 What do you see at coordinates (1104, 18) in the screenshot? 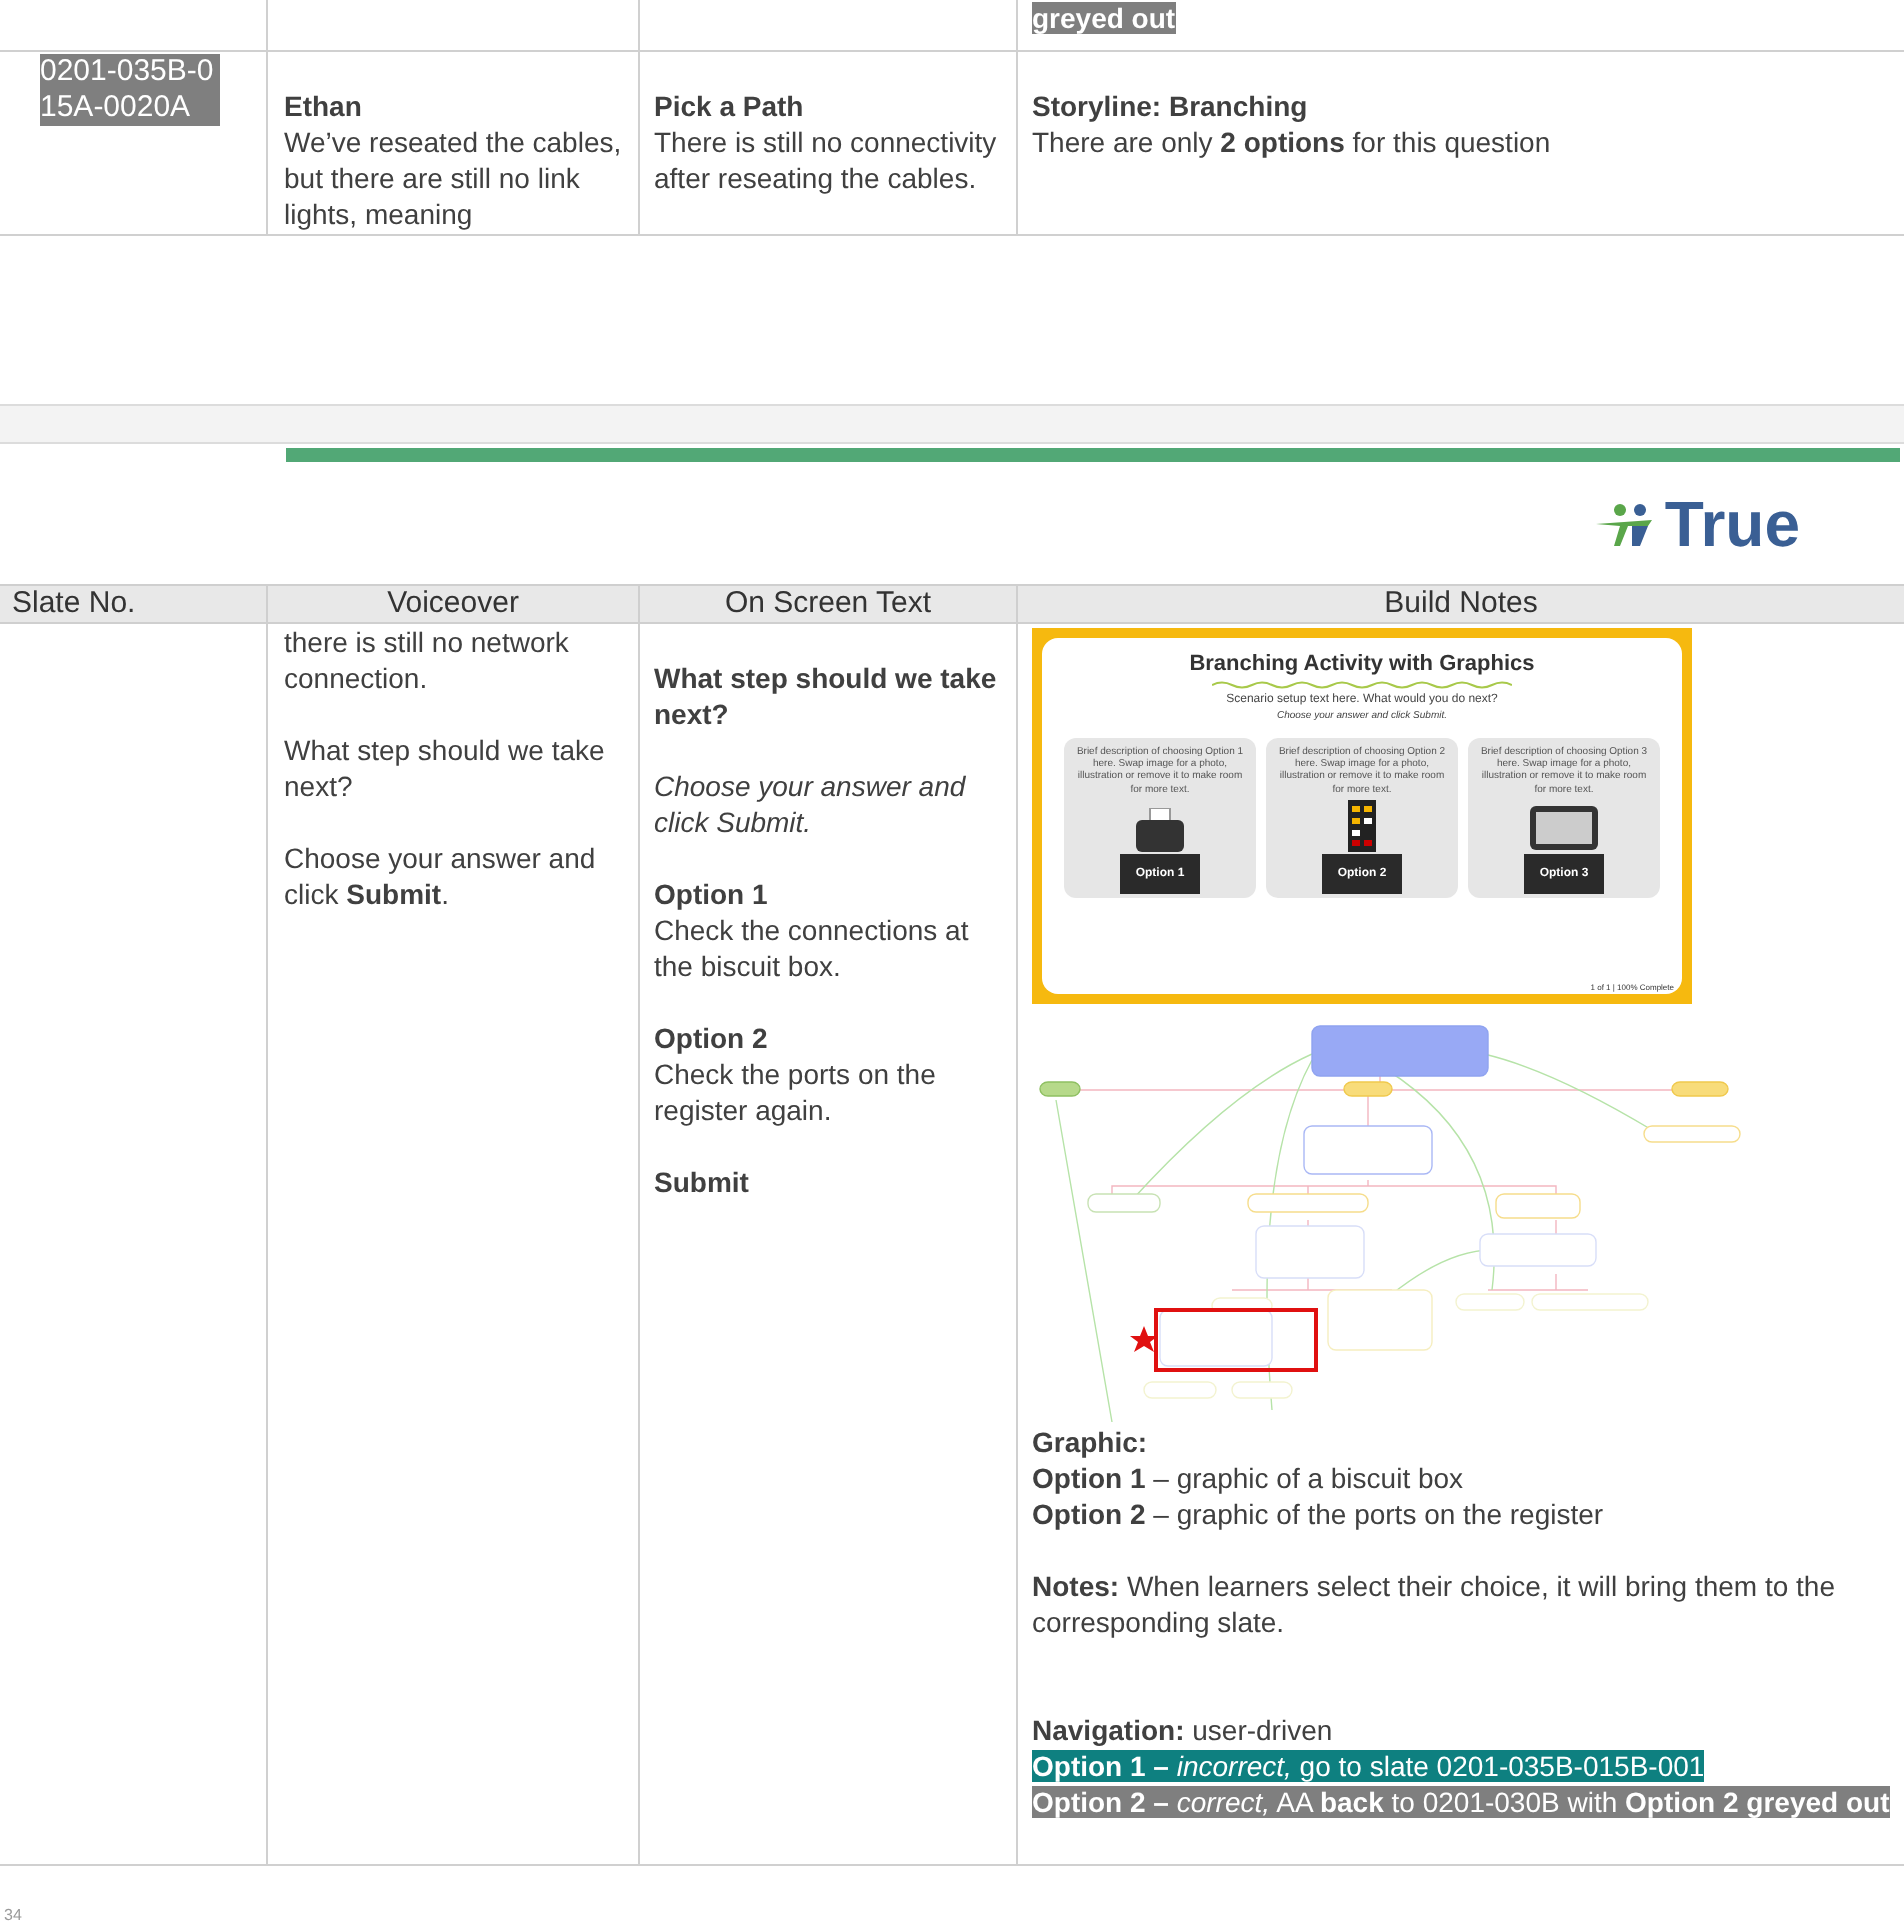
I see `highlighted-text: greyed out` at bounding box center [1104, 18].